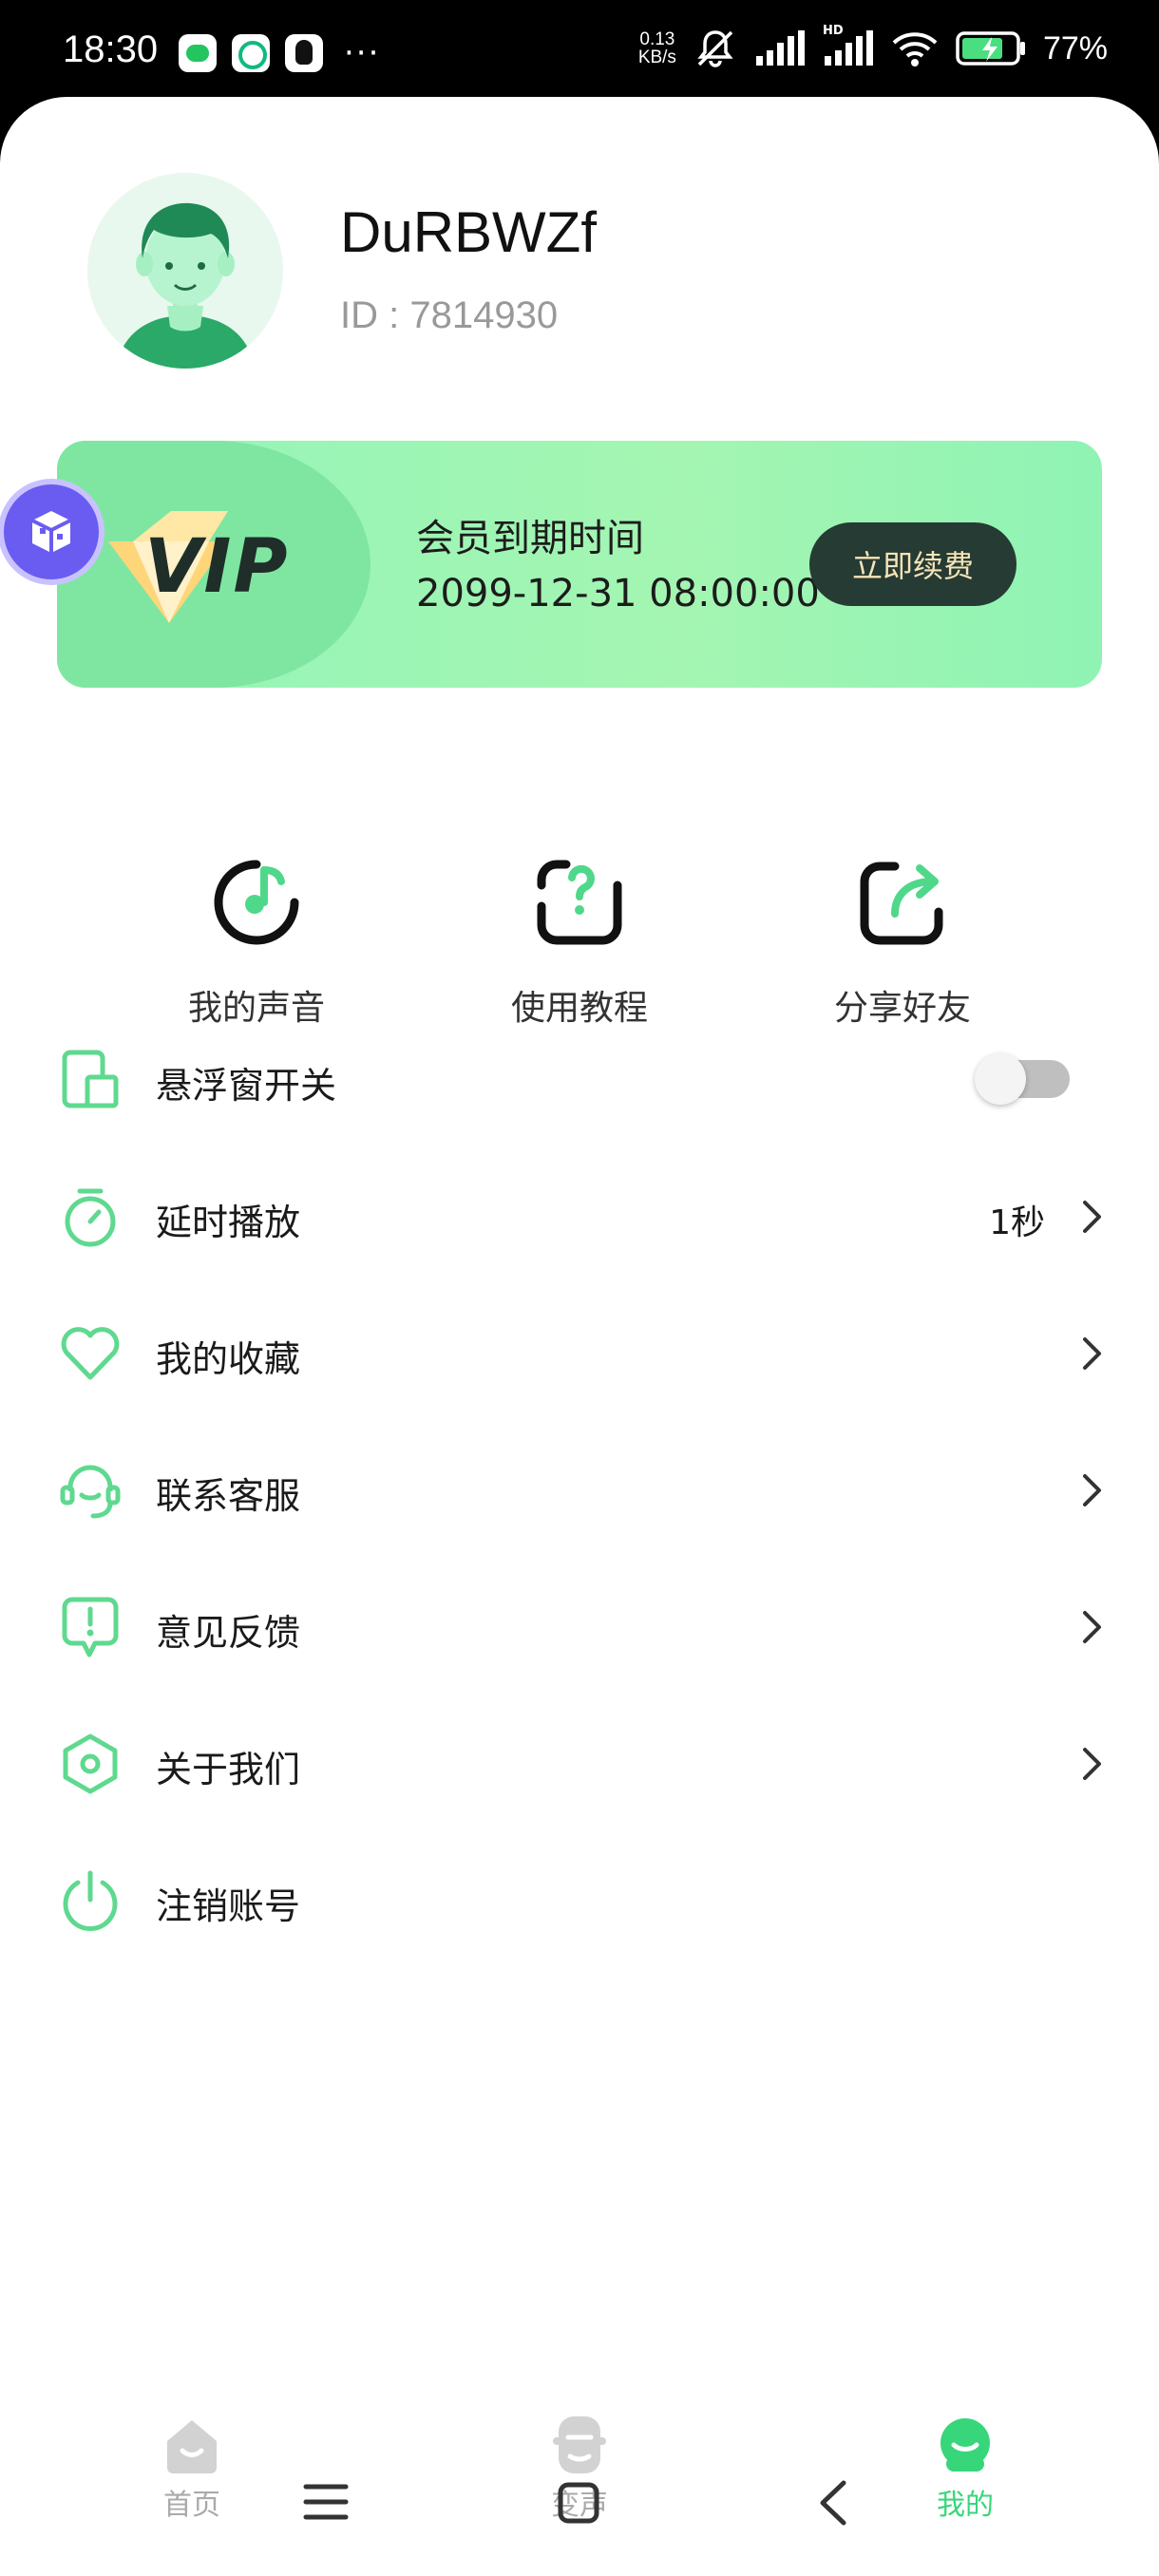  Describe the element at coordinates (185, 285) in the screenshot. I see `avatar-illustration-icon` at that location.